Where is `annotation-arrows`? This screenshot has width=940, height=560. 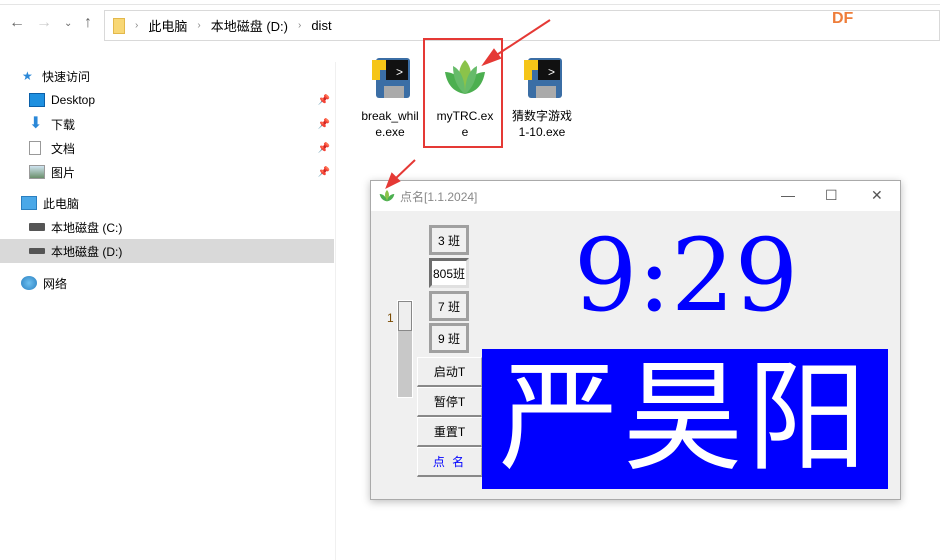 annotation-arrows is located at coordinates (468, 104).